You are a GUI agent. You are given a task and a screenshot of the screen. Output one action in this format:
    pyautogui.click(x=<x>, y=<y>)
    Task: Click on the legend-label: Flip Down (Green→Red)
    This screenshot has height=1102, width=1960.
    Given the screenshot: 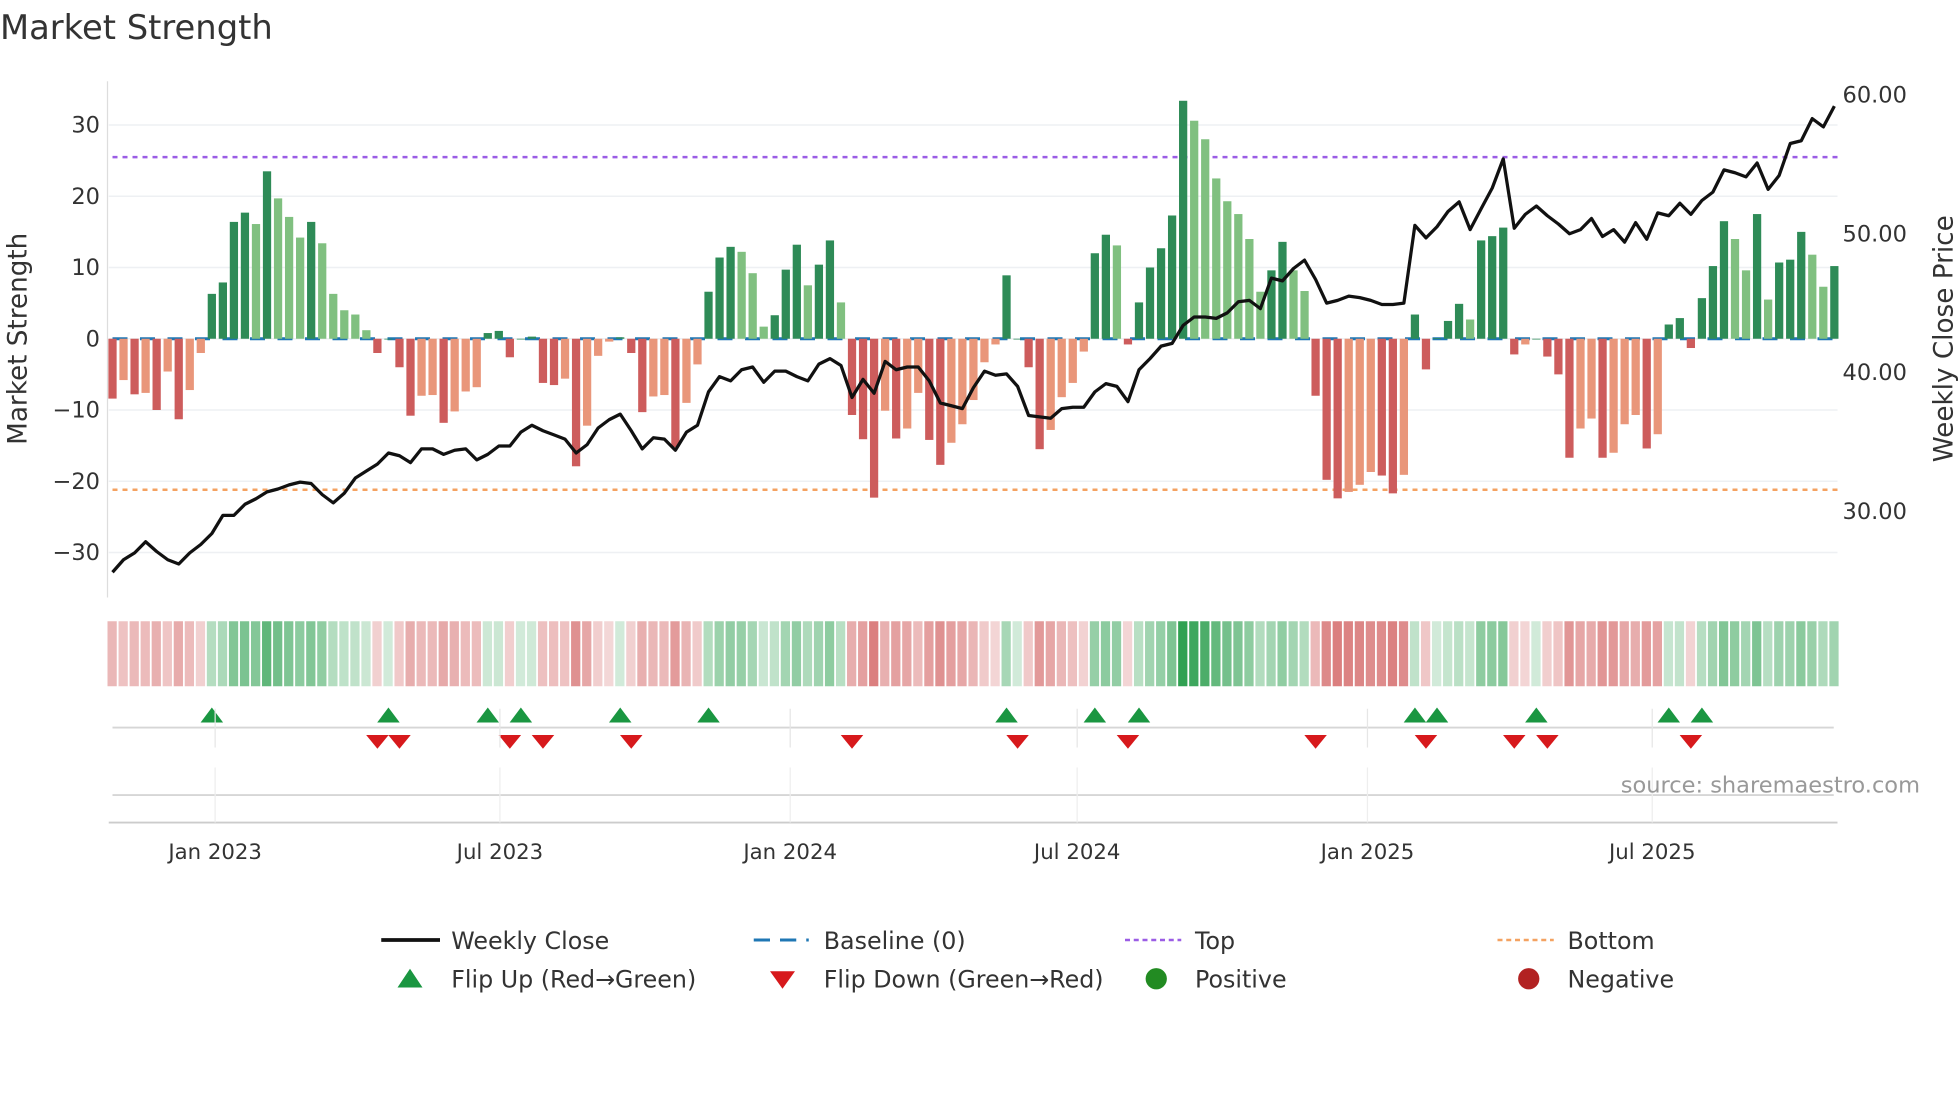 What is the action you would take?
    pyautogui.click(x=964, y=980)
    